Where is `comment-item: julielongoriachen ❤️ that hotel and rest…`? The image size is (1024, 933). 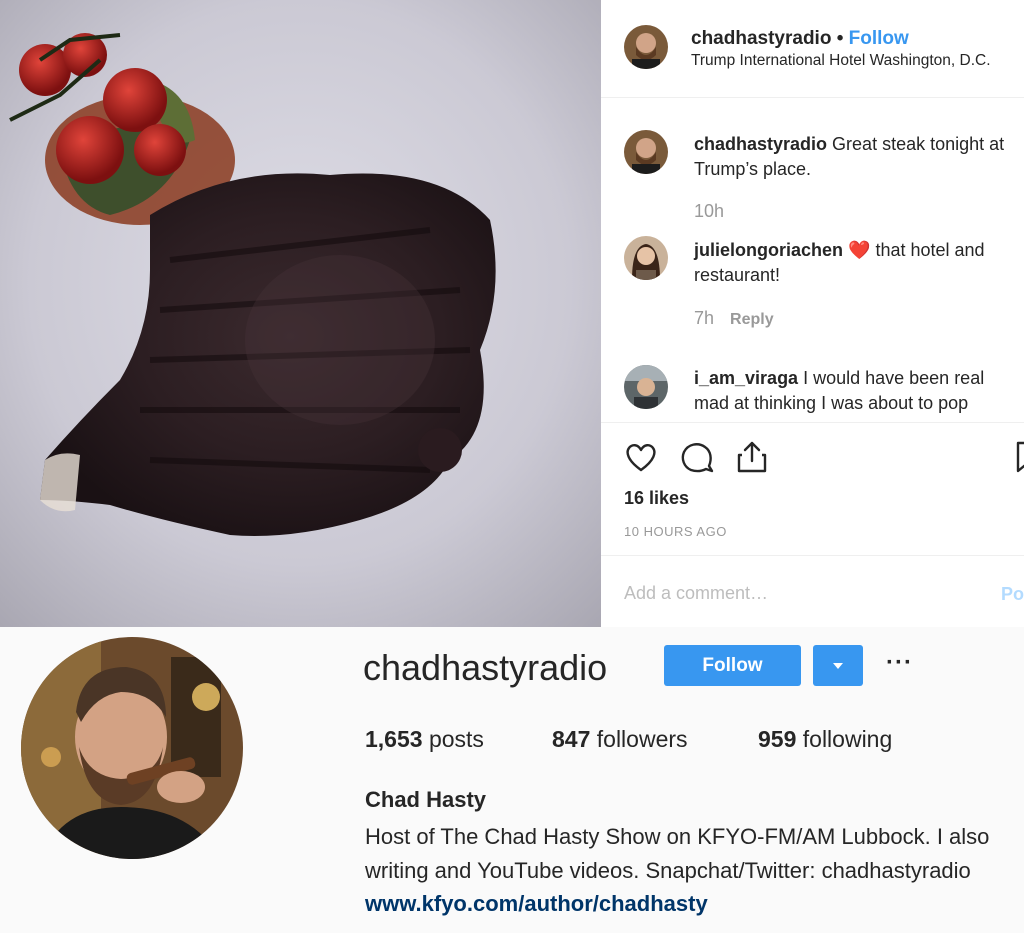 comment-item: julielongoriachen ❤️ that hotel and rest… is located at coordinates (812, 284).